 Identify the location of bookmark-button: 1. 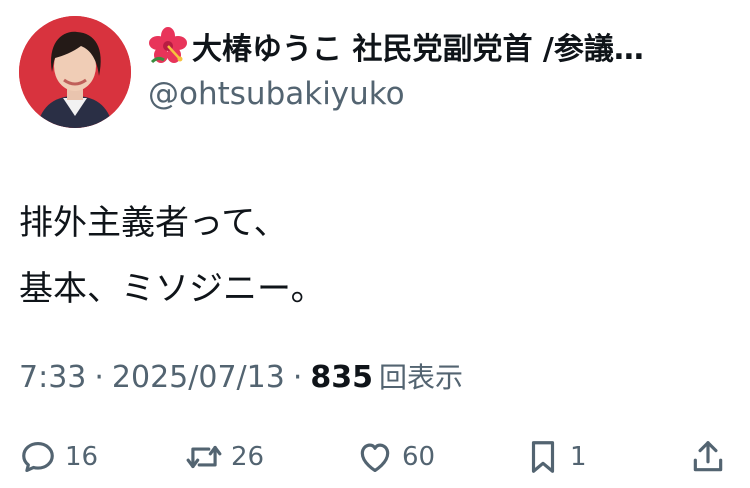
(555, 457).